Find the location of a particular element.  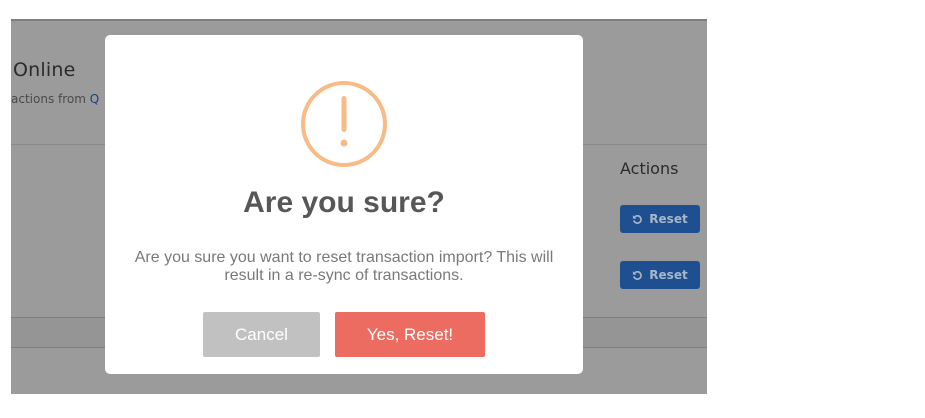

page-title: Online is located at coordinates (44, 70).